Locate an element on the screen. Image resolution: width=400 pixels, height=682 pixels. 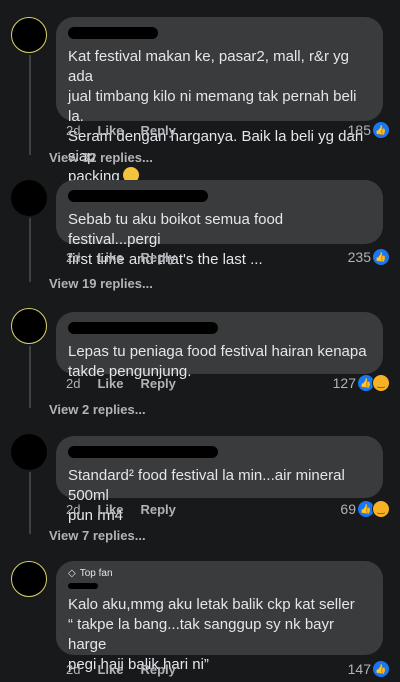
reaction-summary: 69 👍 ‿ is located at coordinates (365, 509).